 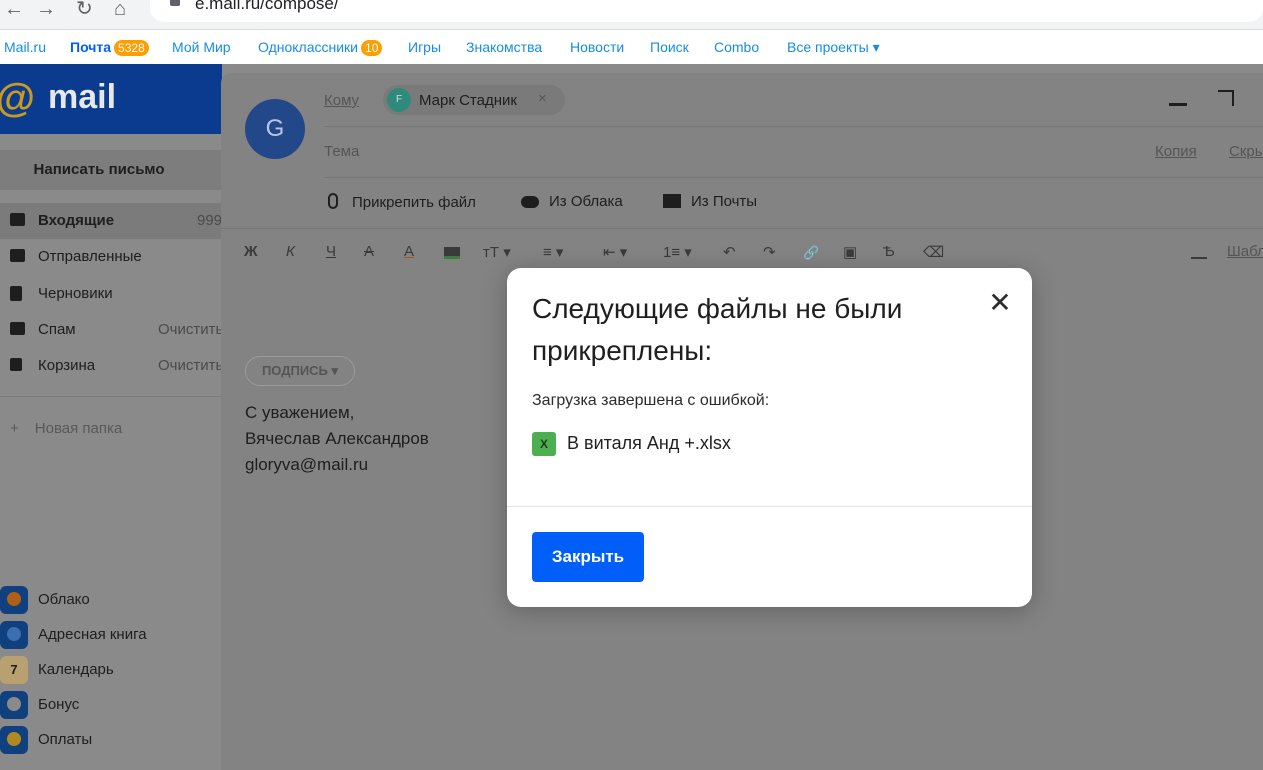 I want to click on service-contacts-label: Адресная книга, so click(x=92, y=634).